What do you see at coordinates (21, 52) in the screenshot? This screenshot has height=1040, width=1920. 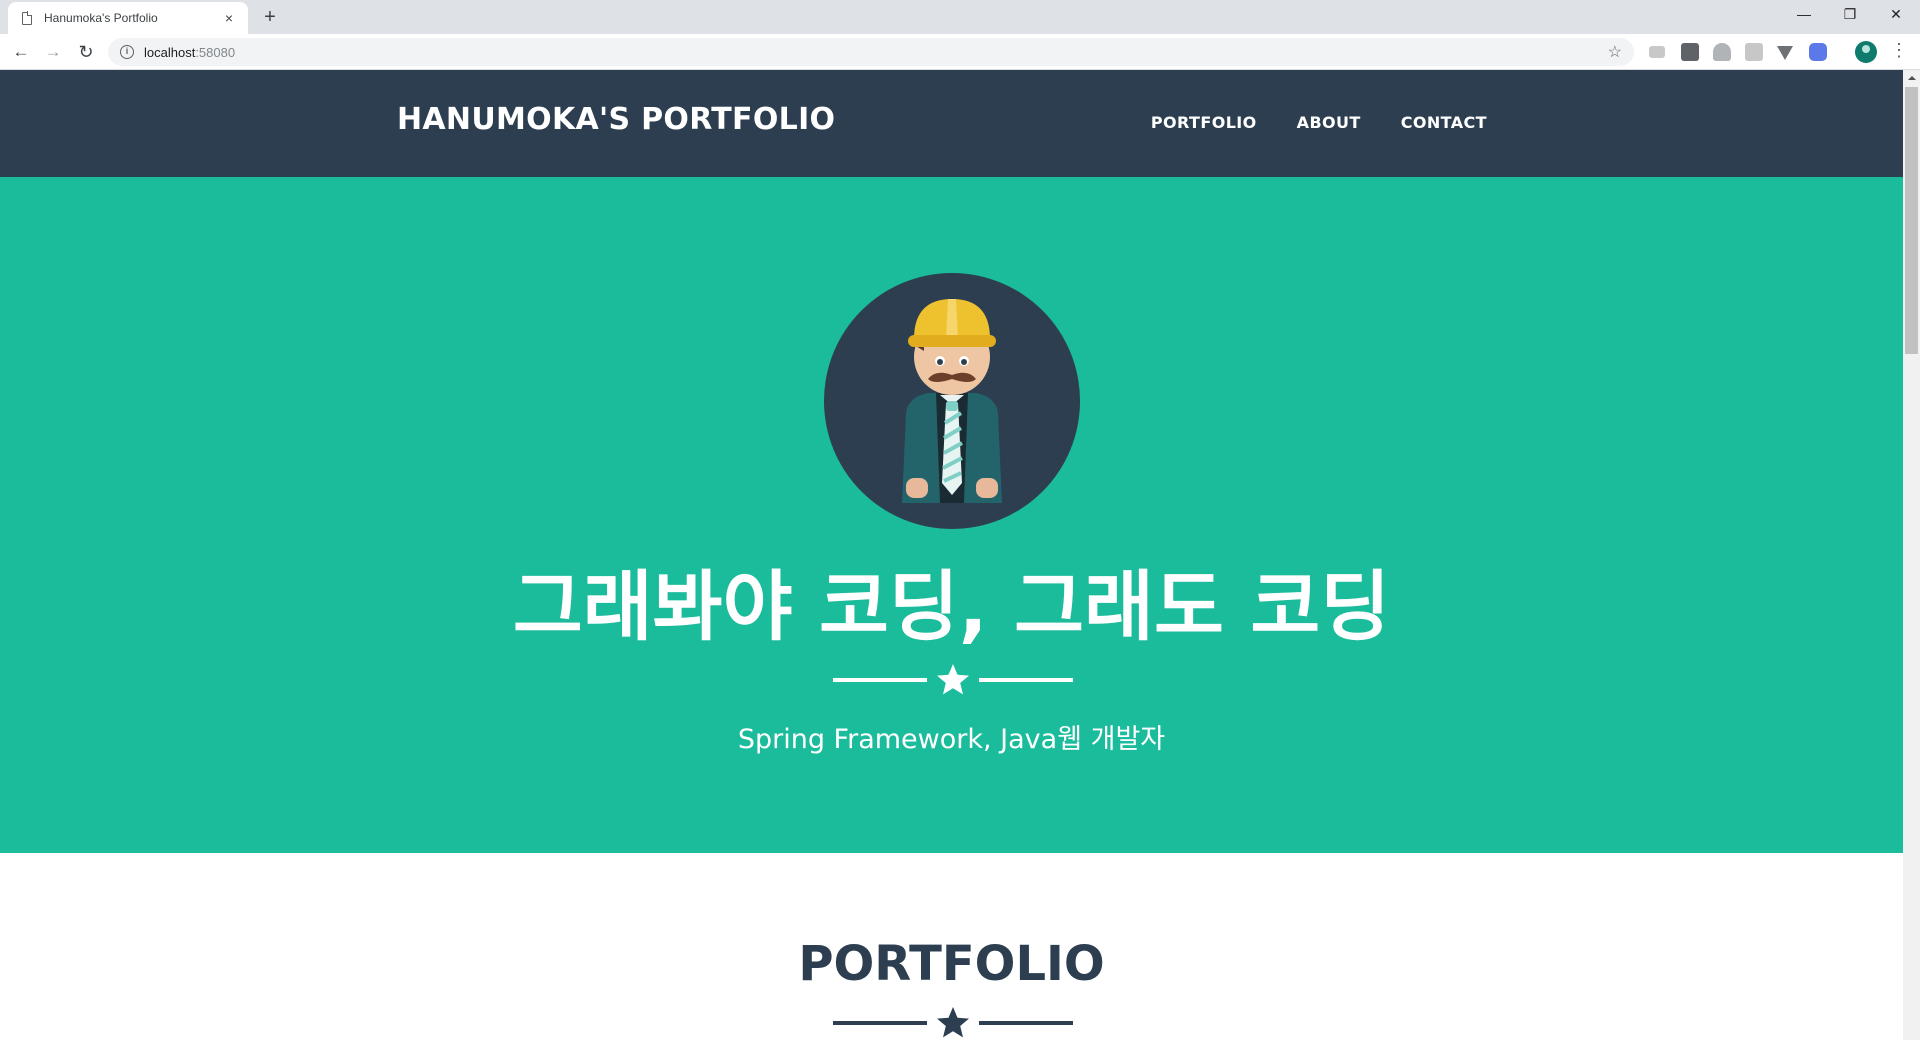 I see `back-button: ←` at bounding box center [21, 52].